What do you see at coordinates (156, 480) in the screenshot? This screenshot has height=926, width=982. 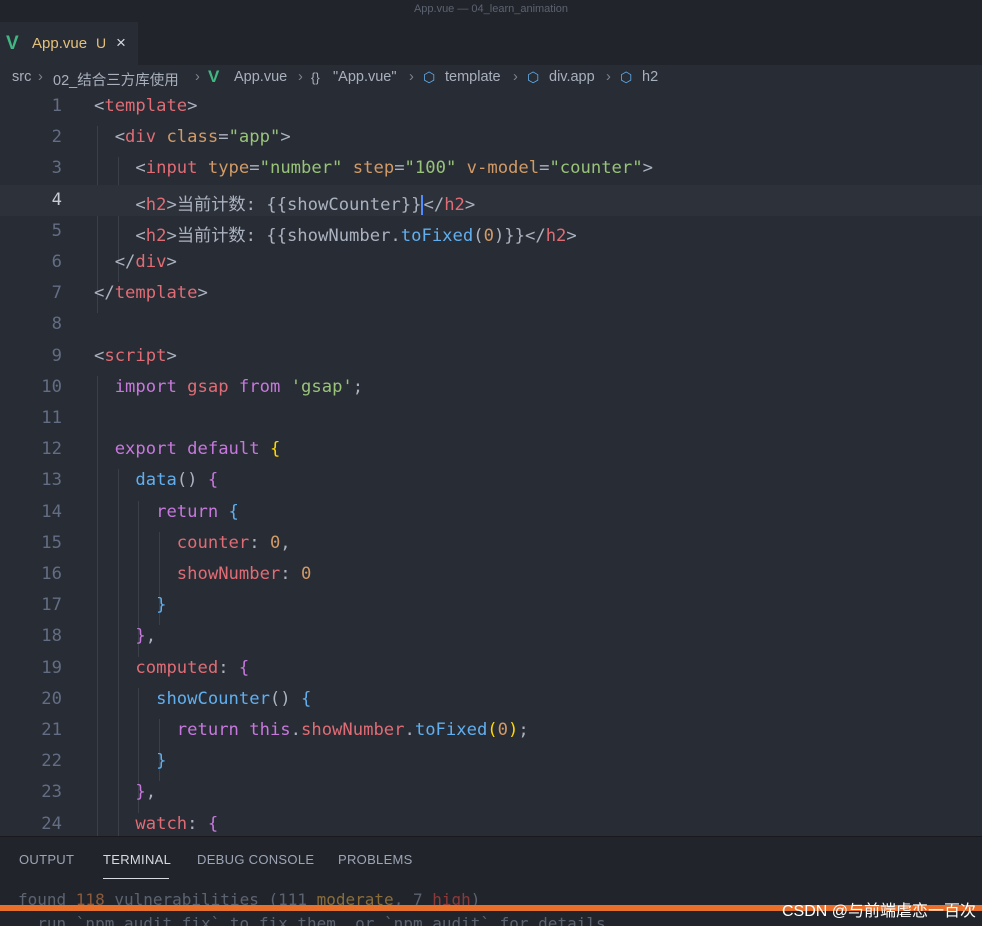 I see `code-text: data() {` at bounding box center [156, 480].